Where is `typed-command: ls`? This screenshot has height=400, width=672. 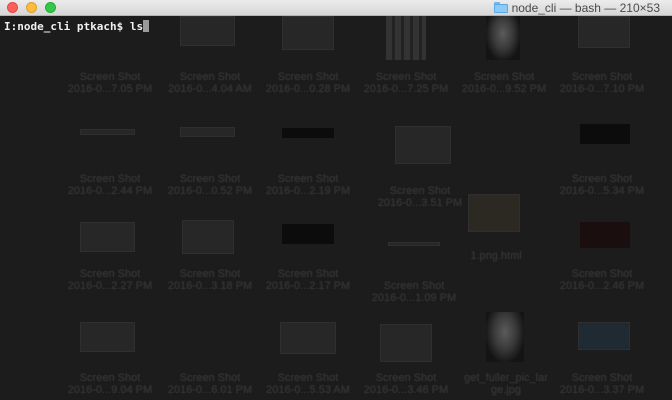 typed-command: ls is located at coordinates (136, 26).